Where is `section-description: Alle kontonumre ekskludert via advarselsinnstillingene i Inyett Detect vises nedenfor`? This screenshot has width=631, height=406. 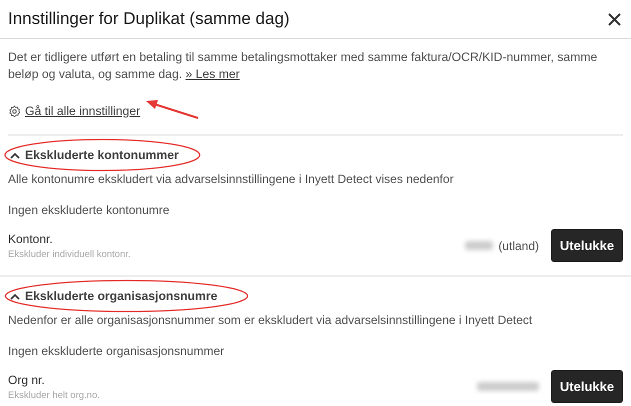 section-description: Alle kontonumre ekskludert via advarselsinnstillingene i Inyett Detect vises nedenfor is located at coordinates (231, 179).